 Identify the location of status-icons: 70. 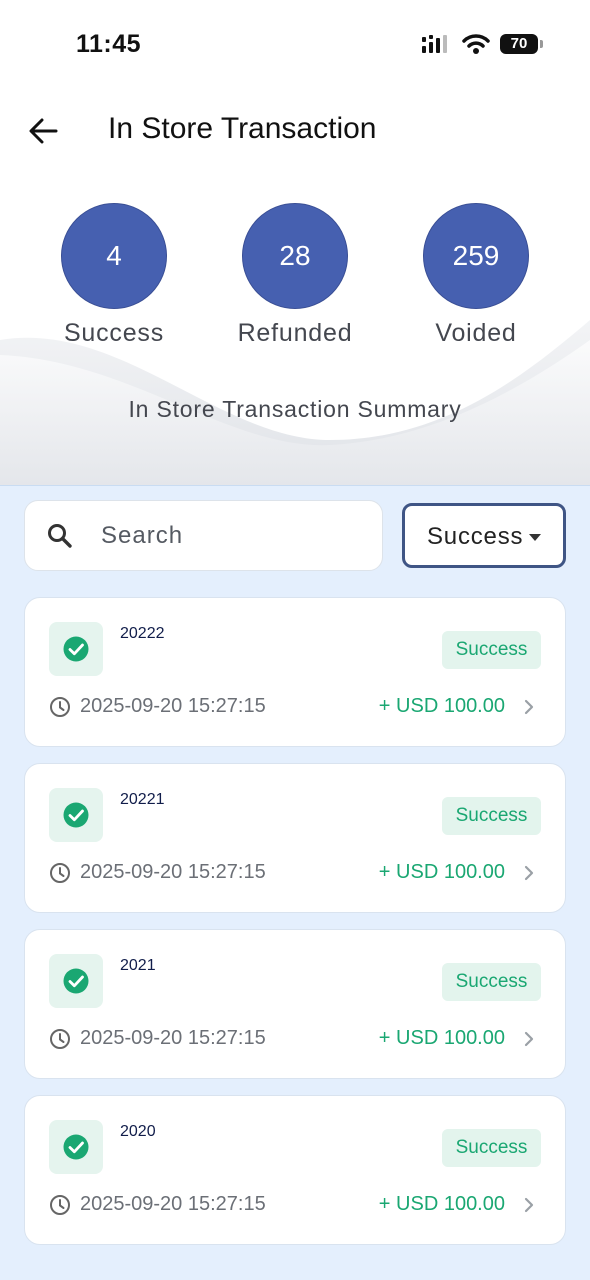
(485, 44).